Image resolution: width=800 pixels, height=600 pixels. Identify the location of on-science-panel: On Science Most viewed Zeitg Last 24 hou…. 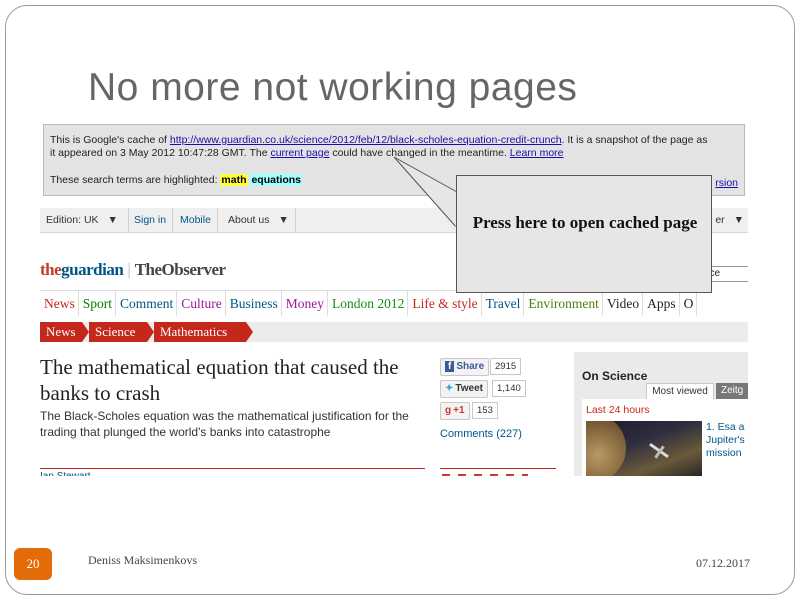
(661, 414).